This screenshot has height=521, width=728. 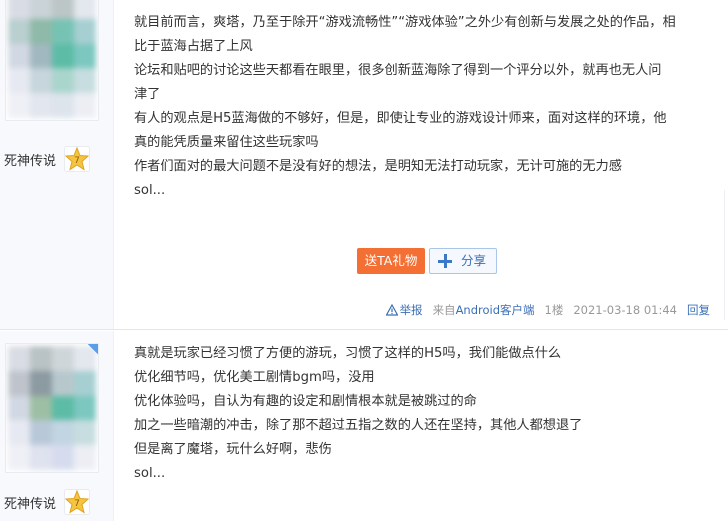 What do you see at coordinates (698, 310) in the screenshot?
I see `reply-link: 回复` at bounding box center [698, 310].